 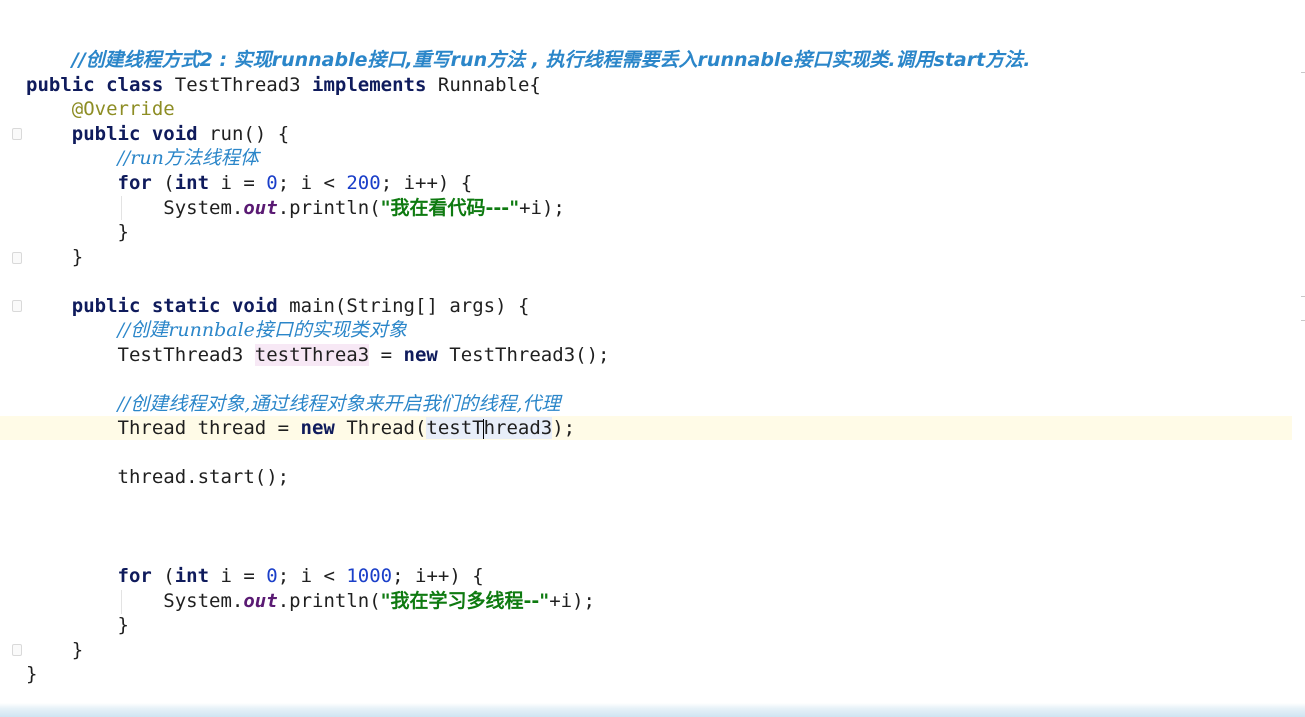 What do you see at coordinates (386, 355) in the screenshot?
I see `code-text: =` at bounding box center [386, 355].